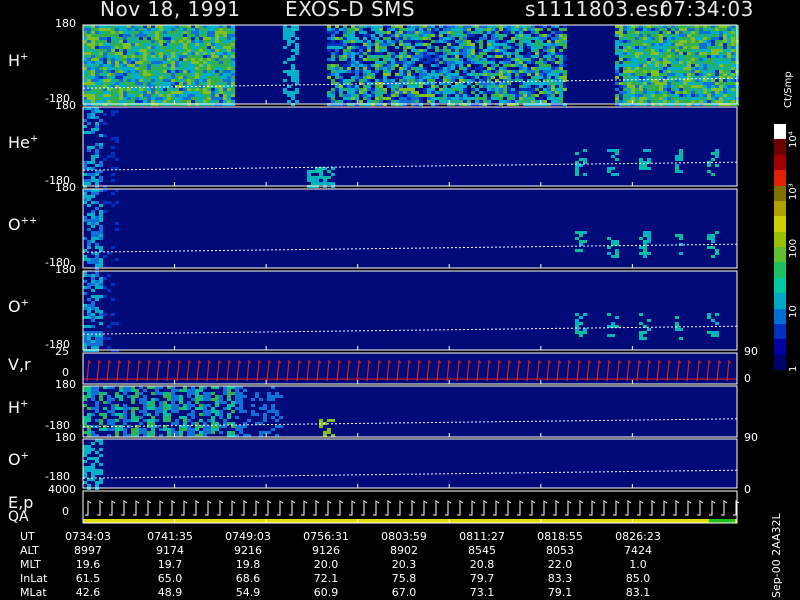  I want to click on table-cell: 65.0, so click(170, 578).